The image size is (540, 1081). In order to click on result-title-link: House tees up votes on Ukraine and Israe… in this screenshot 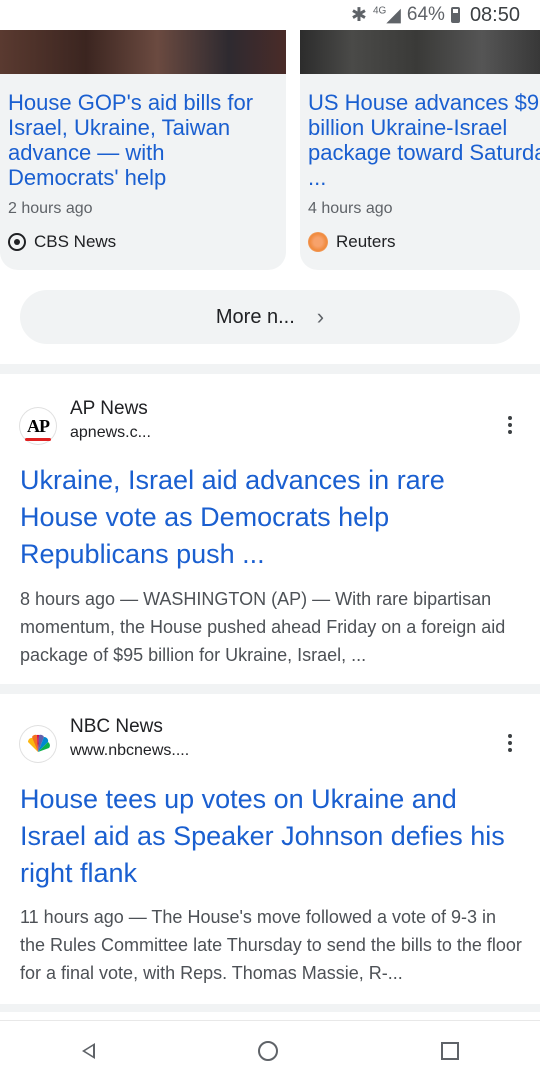, I will do `click(272, 836)`.